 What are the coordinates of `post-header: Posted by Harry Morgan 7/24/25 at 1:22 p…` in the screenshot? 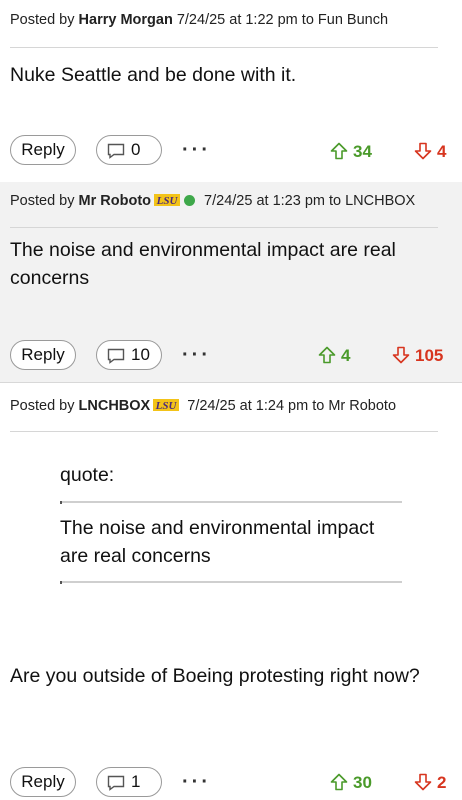 It's located at (224, 30).